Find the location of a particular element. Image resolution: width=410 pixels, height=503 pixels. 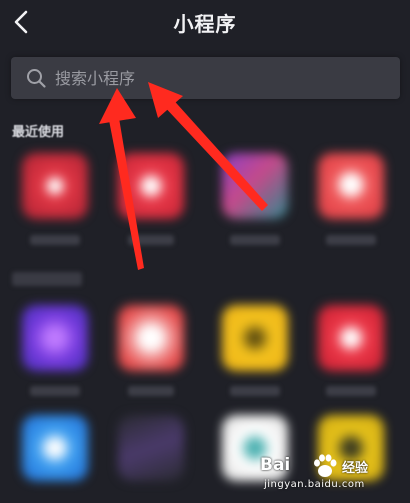

back-button is located at coordinates (21, 22).